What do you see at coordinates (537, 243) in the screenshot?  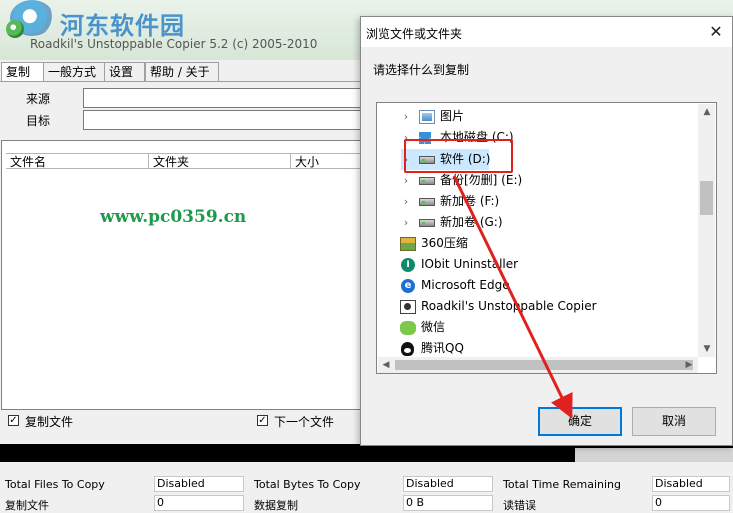 I see `tree-item-360zip: 360压缩` at bounding box center [537, 243].